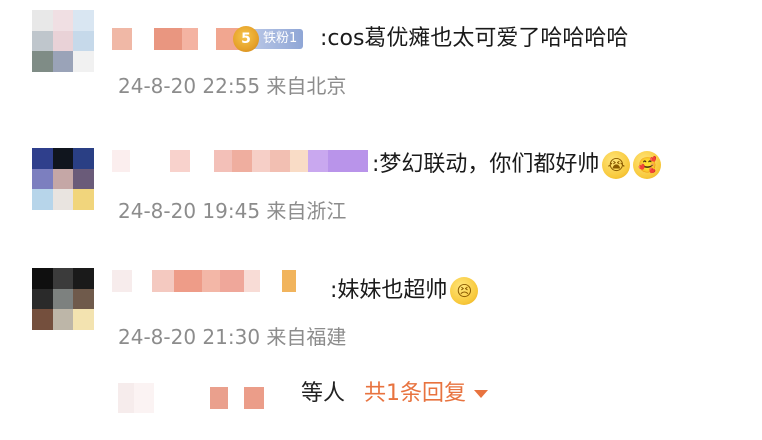 Image resolution: width=762 pixels, height=440 pixels. What do you see at coordinates (232, 211) in the screenshot?
I see `comment-meta: 24-8-20 19:45 来自浙江` at bounding box center [232, 211].